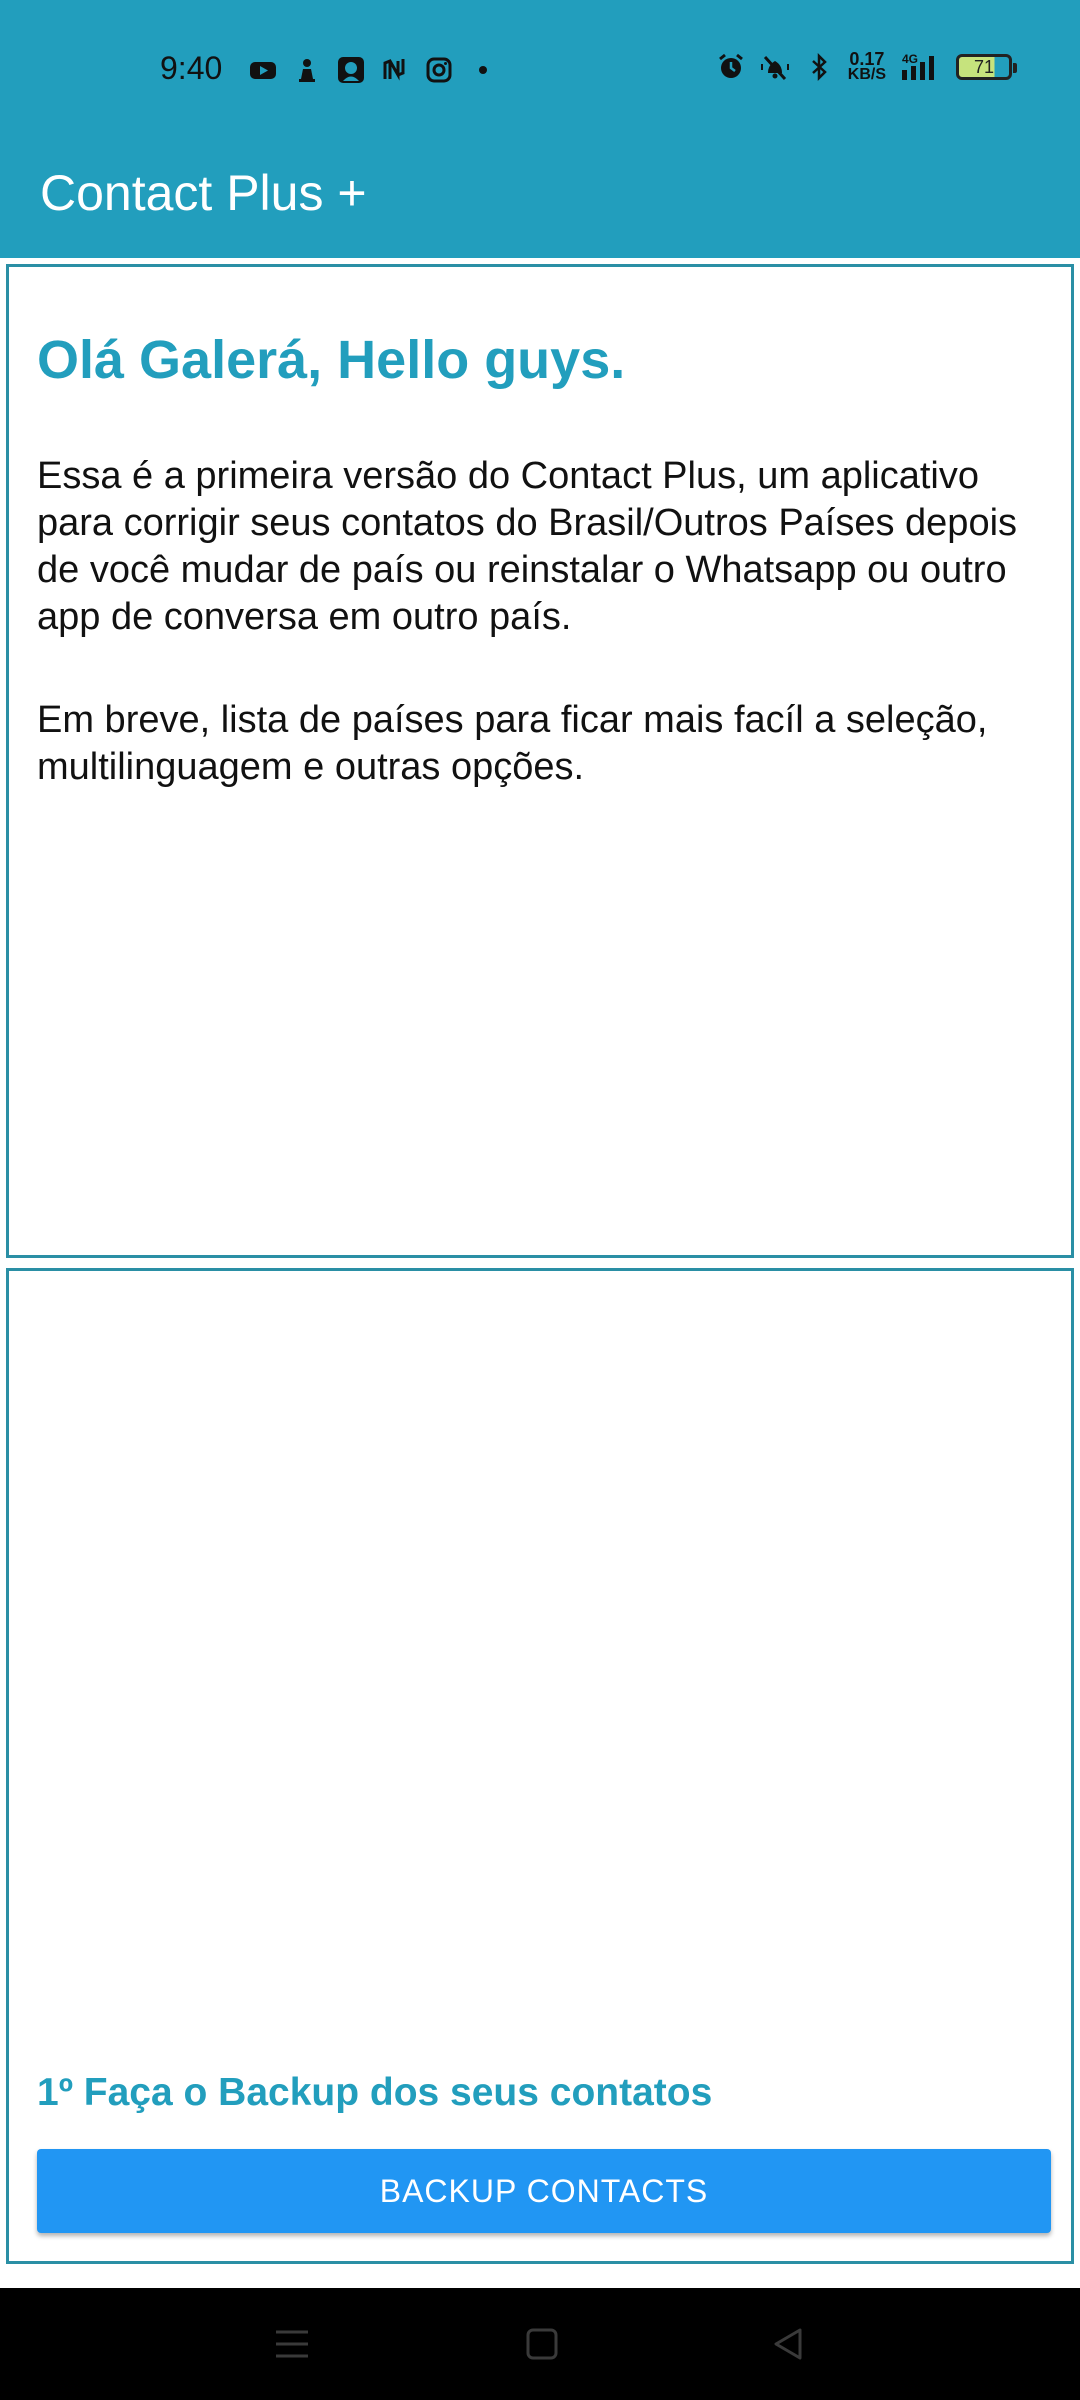 The width and height of the screenshot is (1080, 2400). I want to click on chess-pawn-icon, so click(307, 70).